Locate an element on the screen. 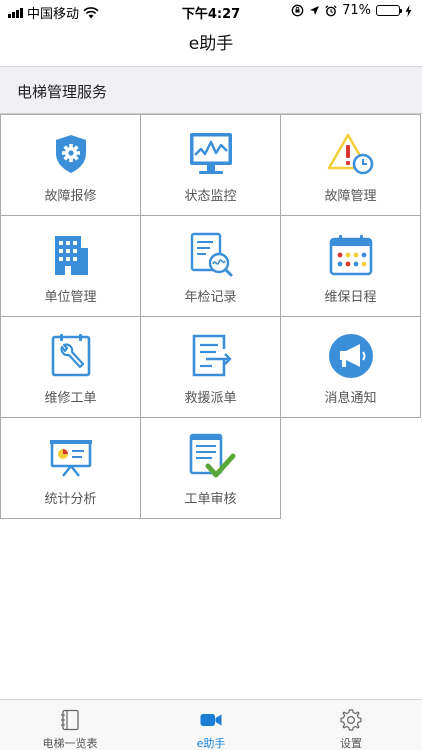 This screenshot has height=750, width=422. alarm-icon is located at coordinates (331, 10).